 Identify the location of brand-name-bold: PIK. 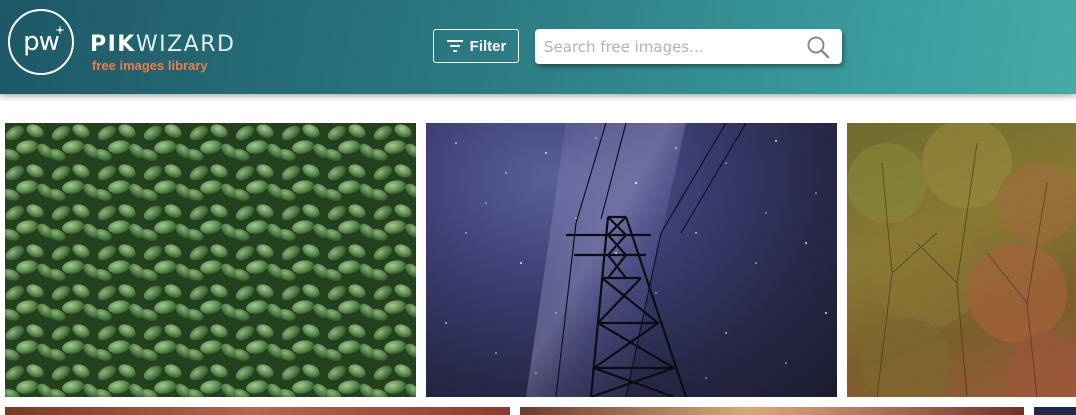
(113, 44).